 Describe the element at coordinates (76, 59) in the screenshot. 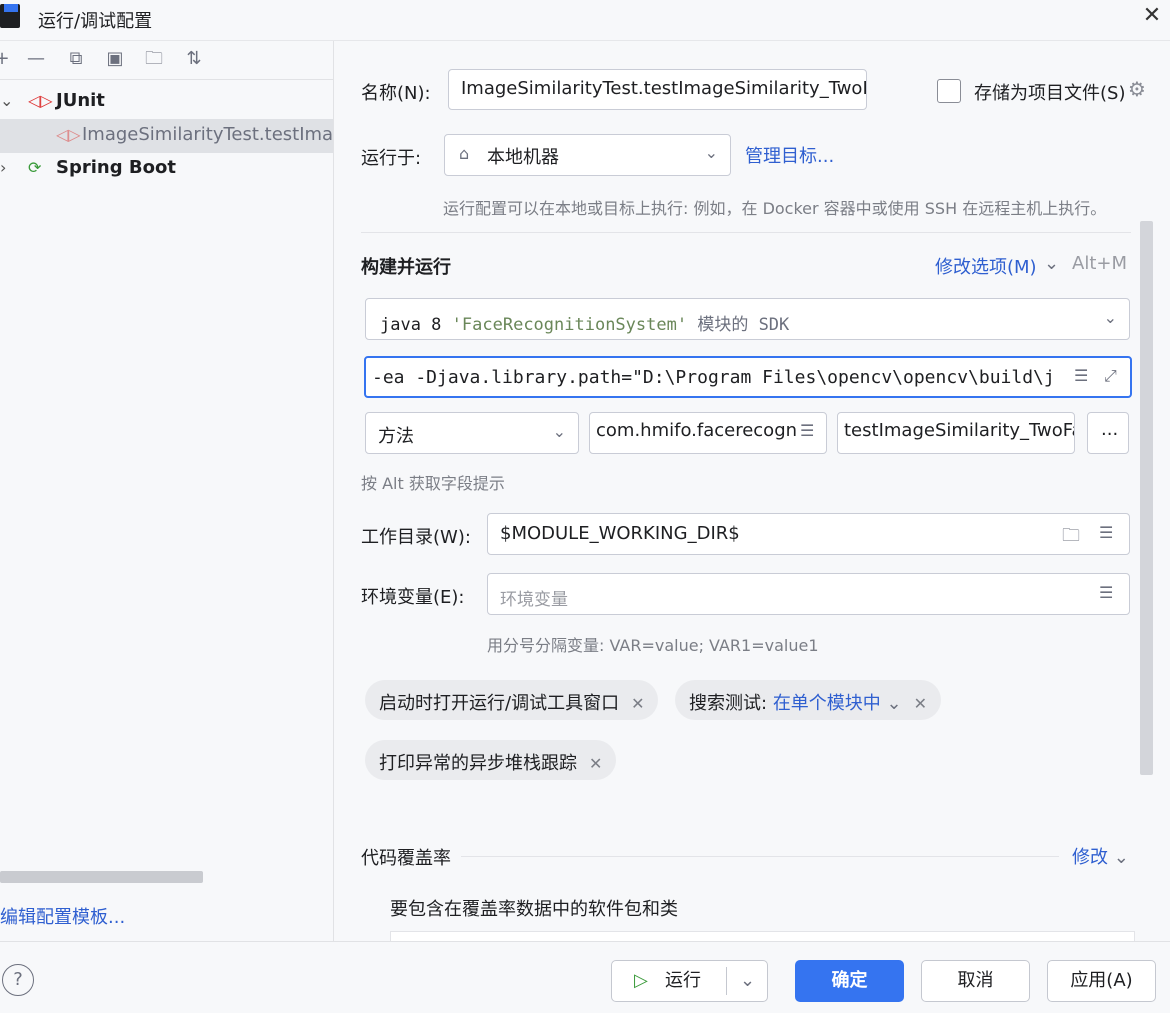

I see `copy-icon: ⧉` at that location.